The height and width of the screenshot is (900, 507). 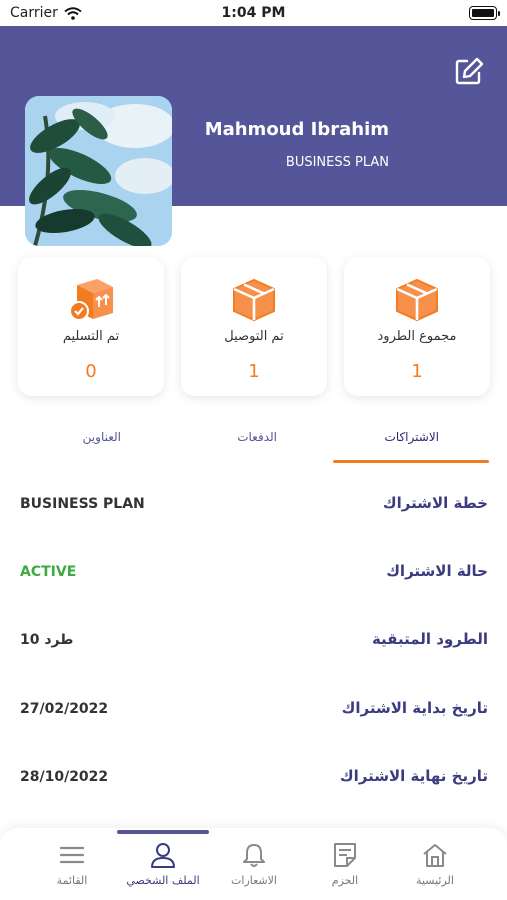 What do you see at coordinates (414, 708) in the screenshot?
I see `detail-label: تاريخ بداية الاشتراك` at bounding box center [414, 708].